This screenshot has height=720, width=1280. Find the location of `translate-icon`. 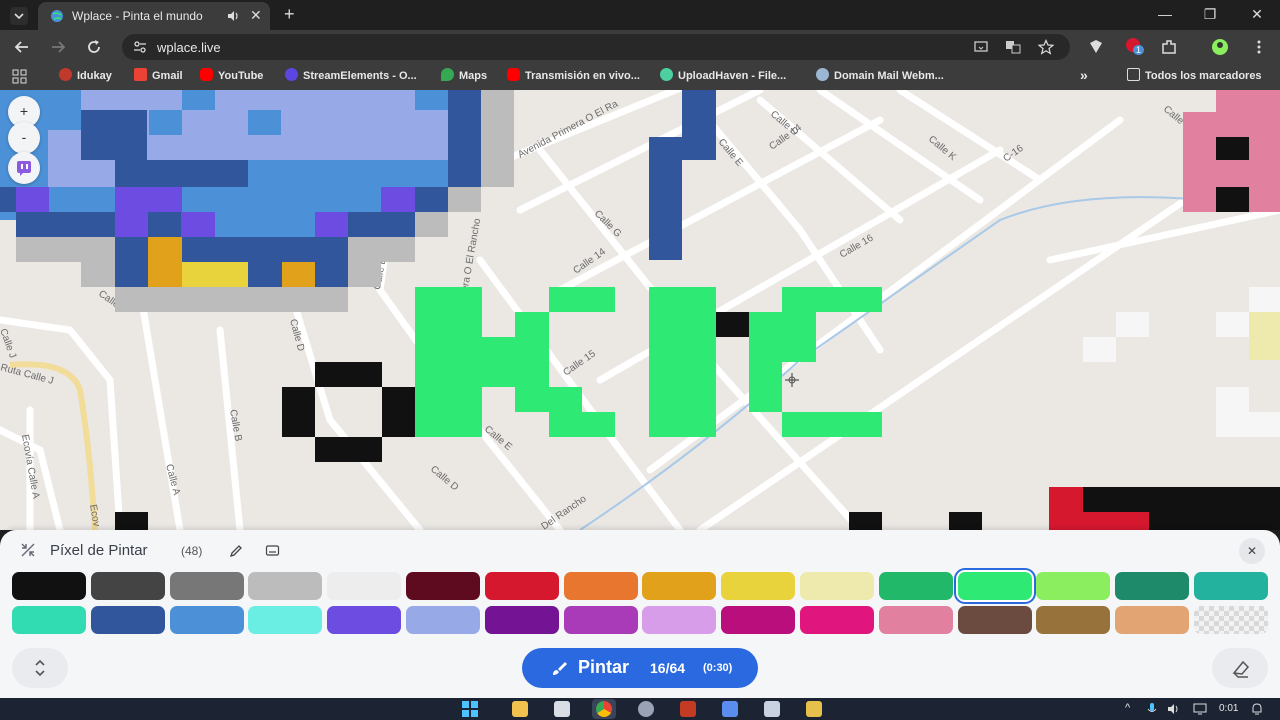

translate-icon is located at coordinates (1013, 47).